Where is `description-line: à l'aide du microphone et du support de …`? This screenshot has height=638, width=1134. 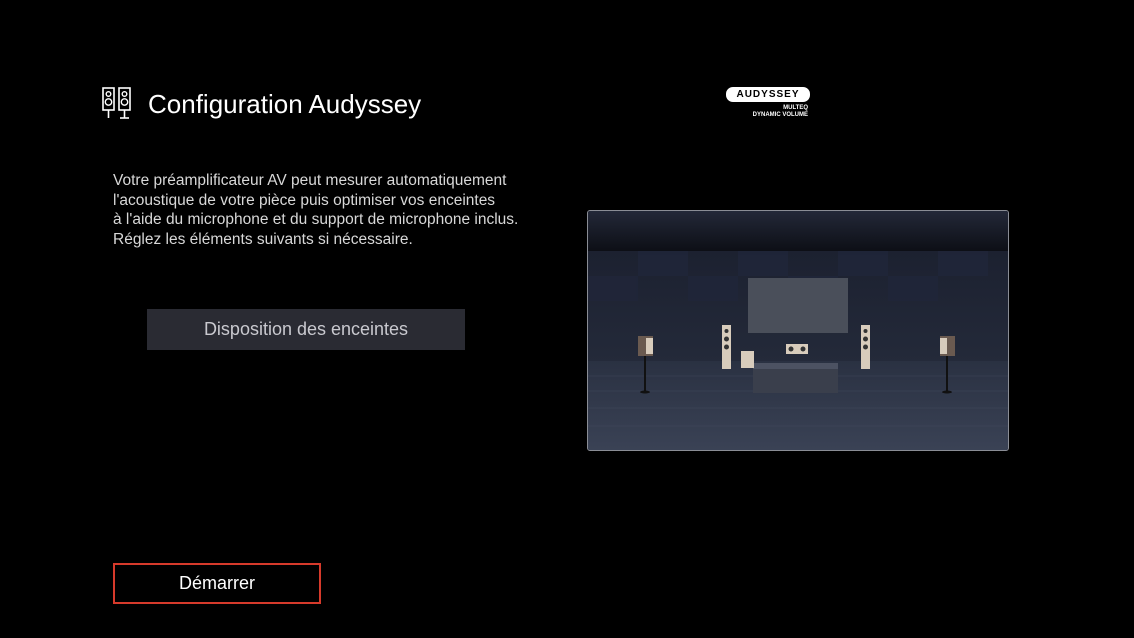
description-line: à l'aide du microphone et du support de … is located at coordinates (316, 219).